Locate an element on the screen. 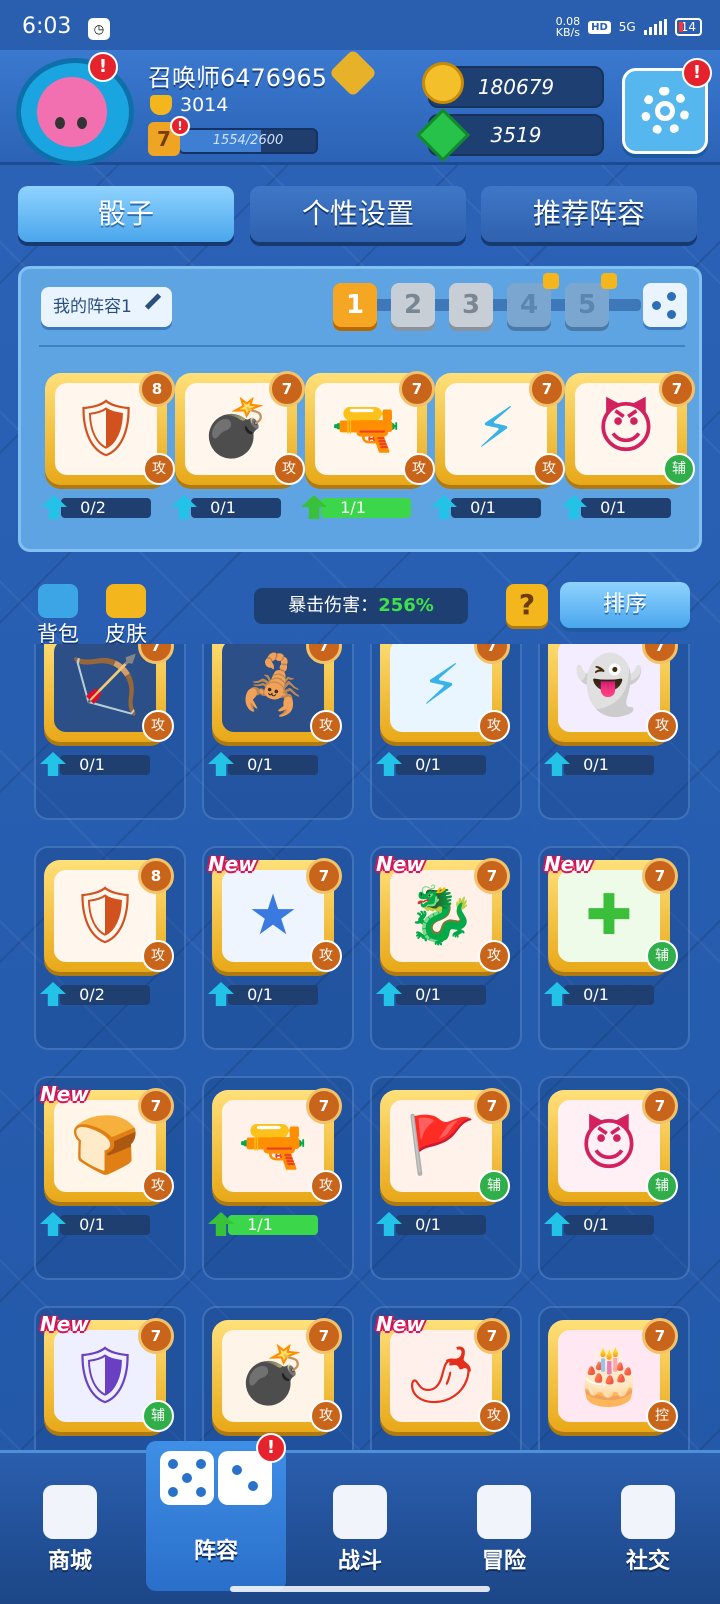  dice-card: 🍞 7 攻 New 0/1 is located at coordinates (108, 1162).